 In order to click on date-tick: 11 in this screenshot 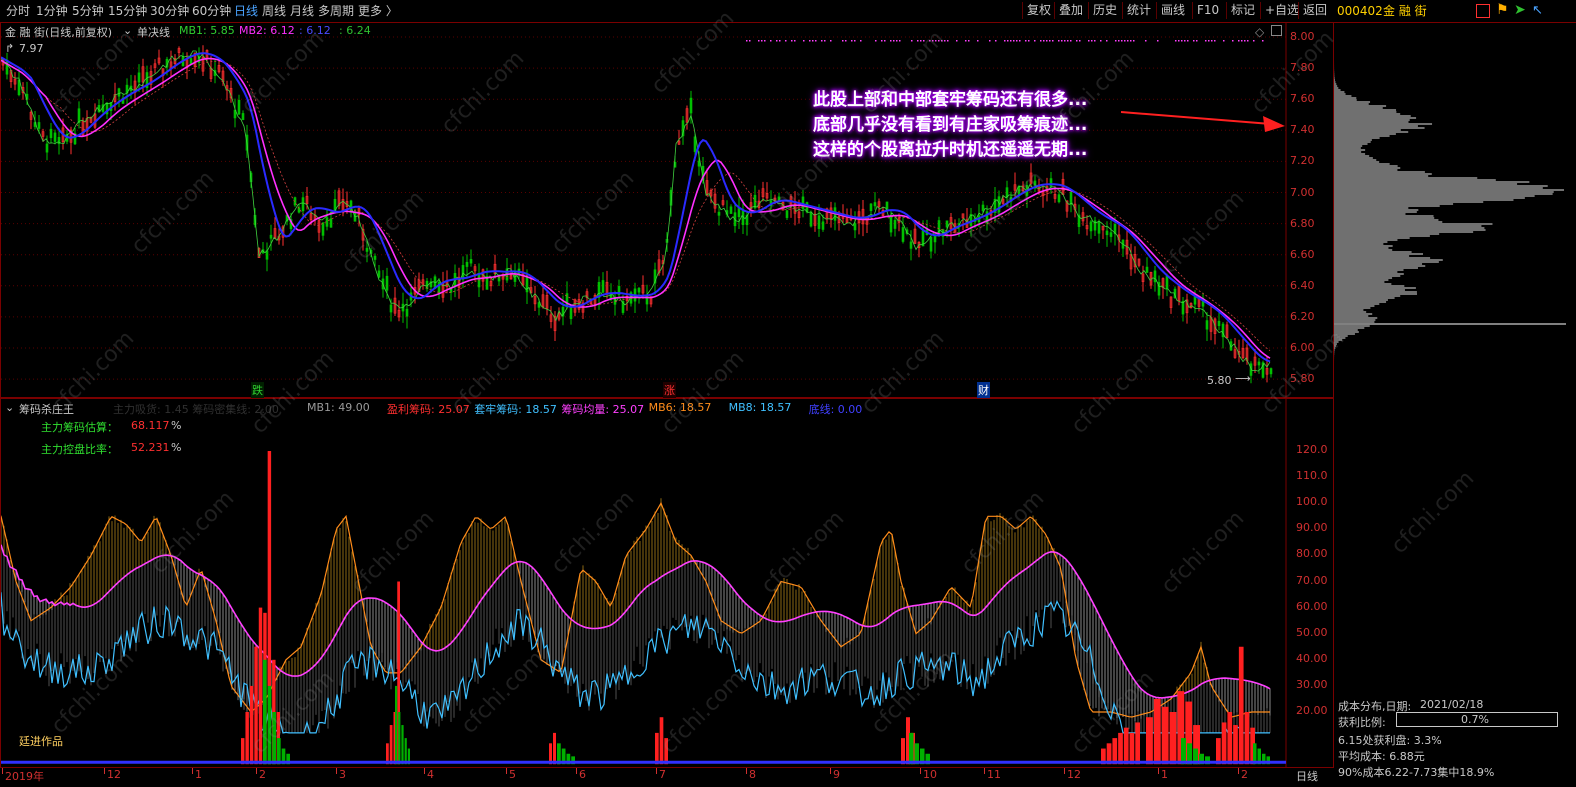, I will do `click(994, 774)`.